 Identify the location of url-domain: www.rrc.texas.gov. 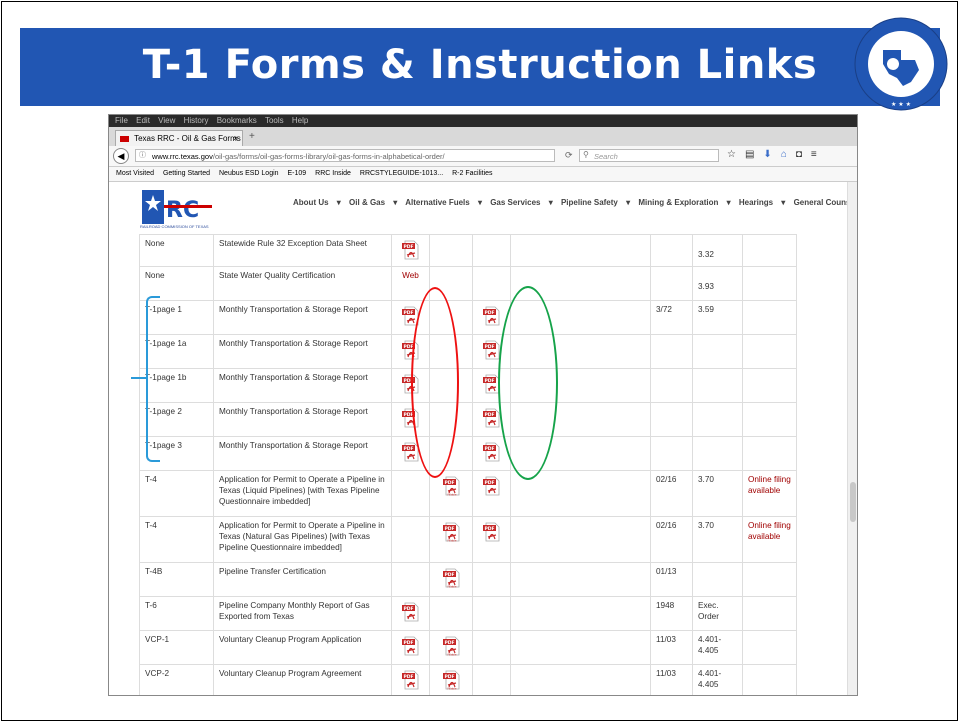
(182, 156).